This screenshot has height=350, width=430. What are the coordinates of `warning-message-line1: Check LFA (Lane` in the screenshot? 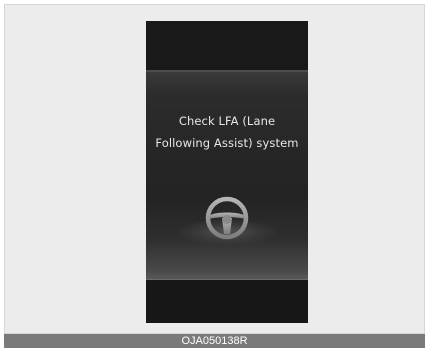 It's located at (227, 121).